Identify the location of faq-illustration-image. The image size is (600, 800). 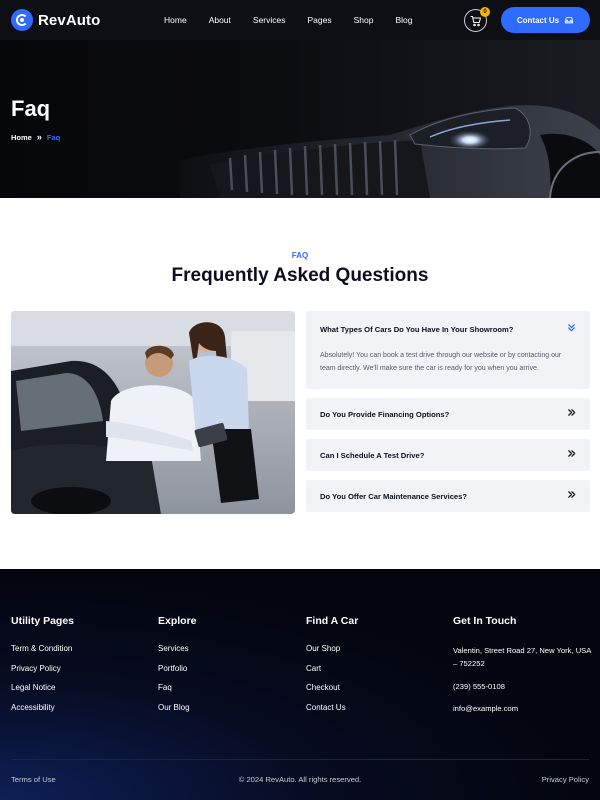
(153, 412).